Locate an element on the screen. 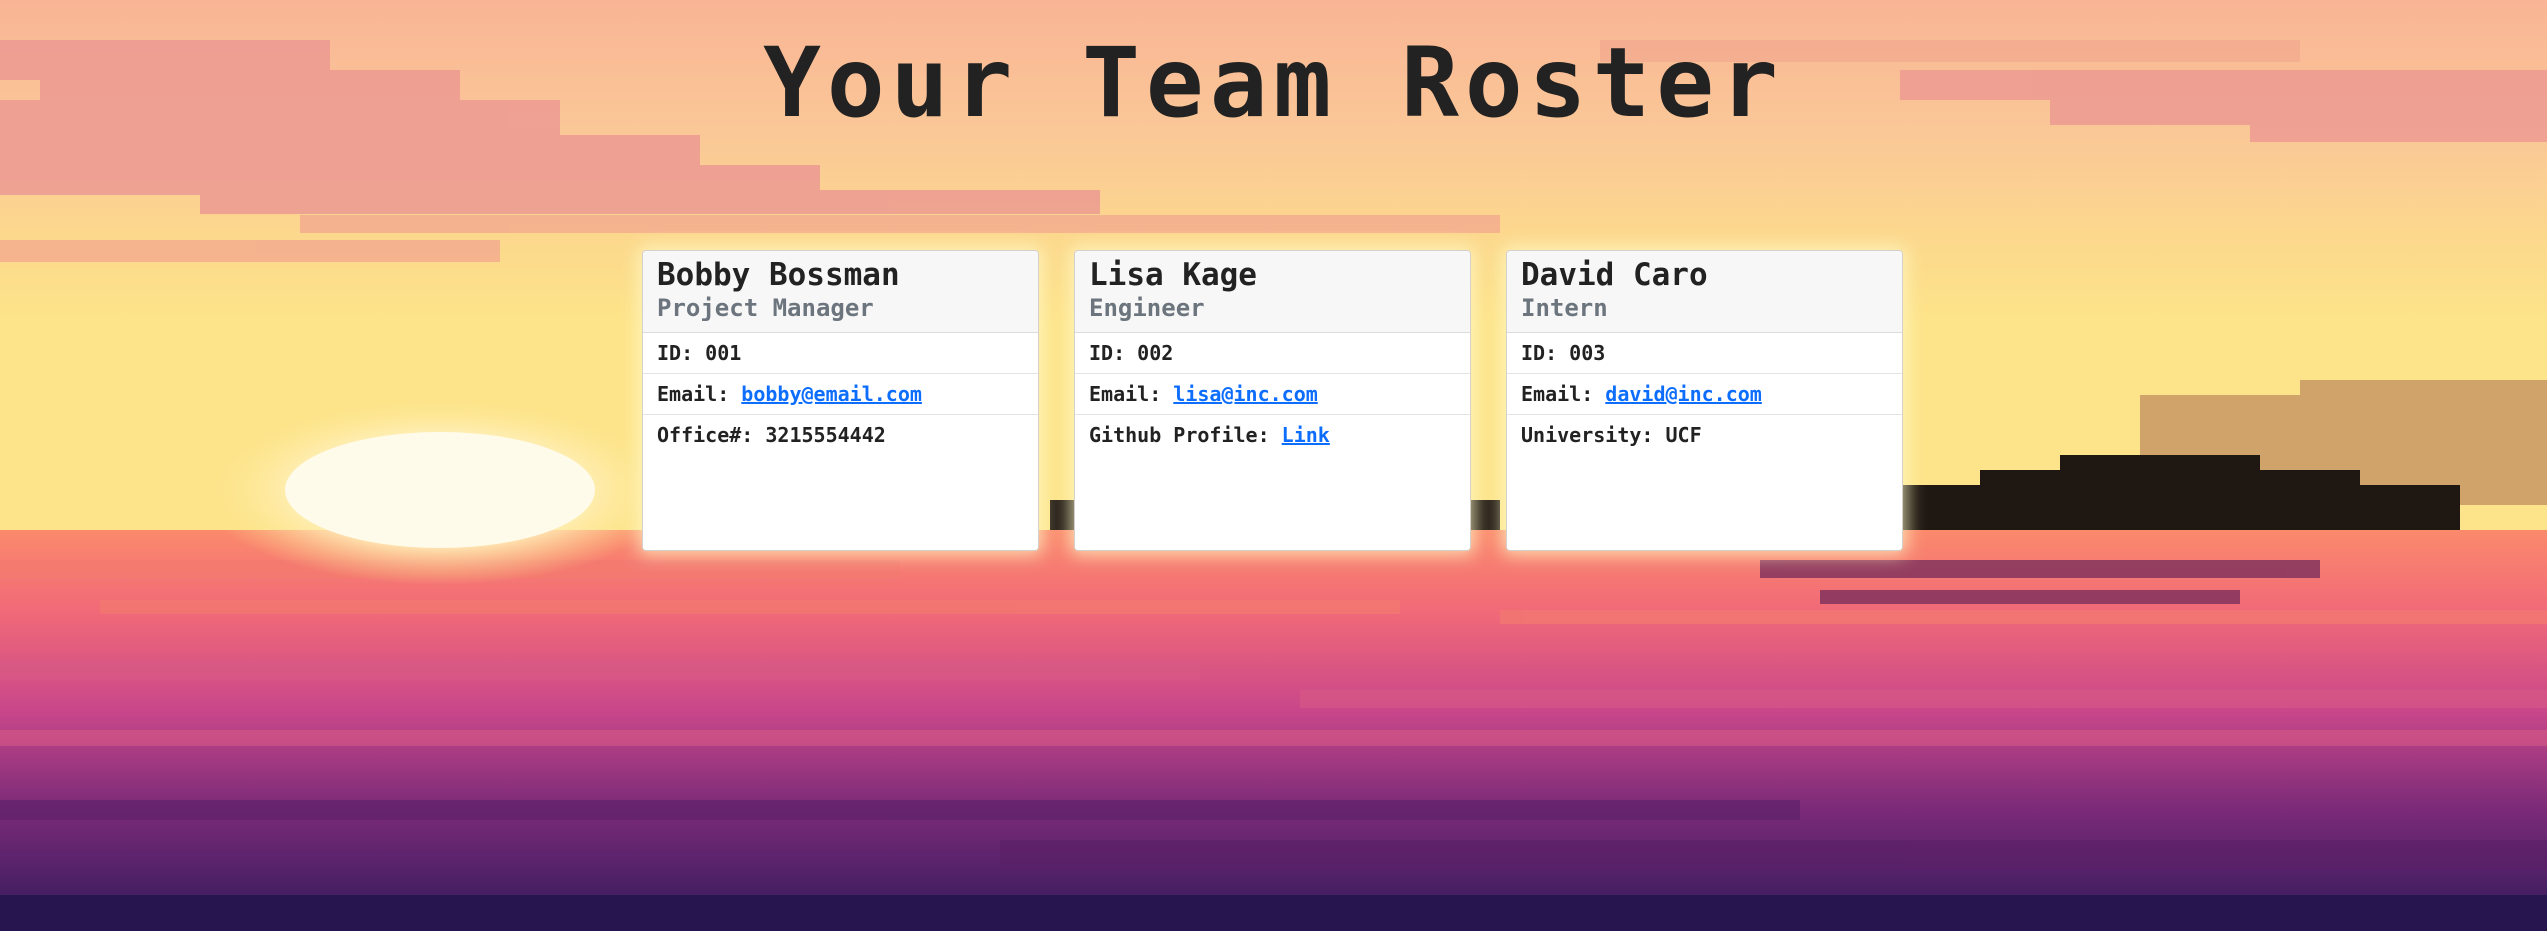  employee-role: Intern is located at coordinates (1564, 308).